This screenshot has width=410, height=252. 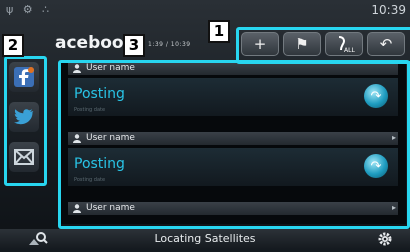 I want to click on callout-label-1: 1, so click(x=219, y=31).